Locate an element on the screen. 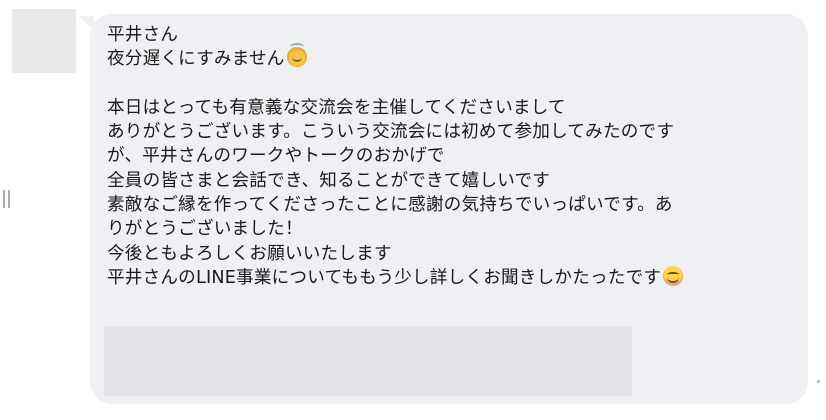  message-line: 平井さんのLINE事業についてももう少し詳しくお聞きしかたったです is located at coordinates (452, 277).